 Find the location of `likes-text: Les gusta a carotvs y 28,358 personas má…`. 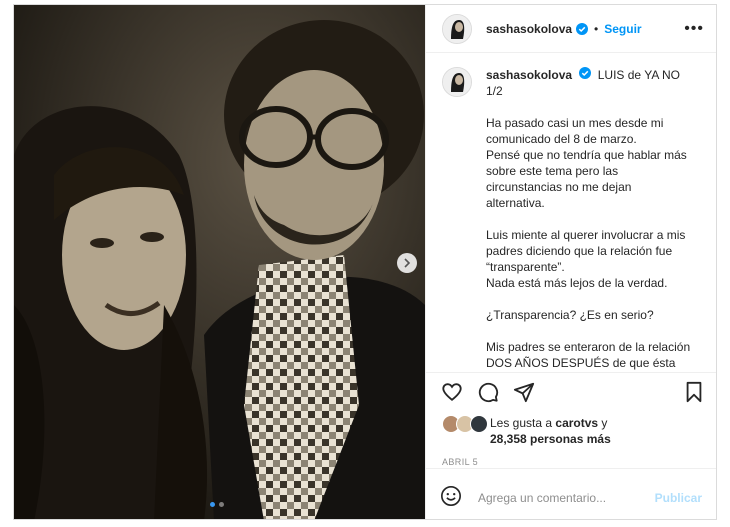

likes-text: Les gusta a carotvs y 28,358 personas má… is located at coordinates (550, 431).